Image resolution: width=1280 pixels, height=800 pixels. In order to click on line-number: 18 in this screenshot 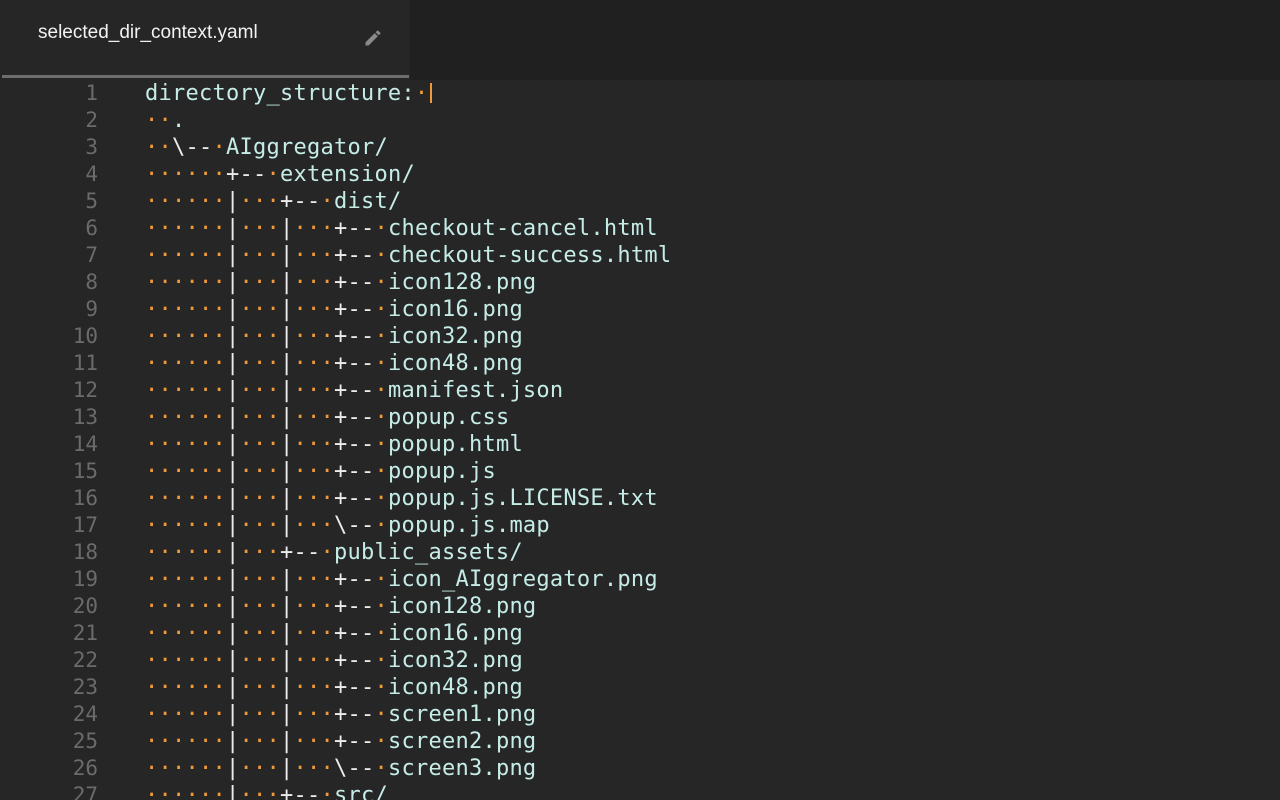, I will do `click(85, 552)`.